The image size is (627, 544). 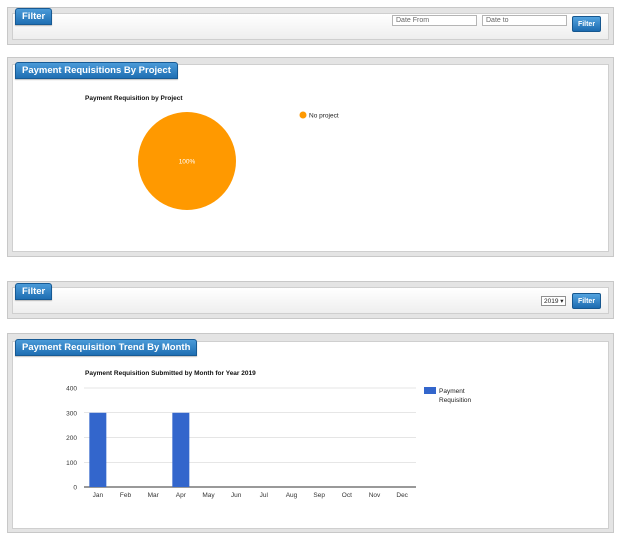 I want to click on x-tick-label: Jun, so click(x=236, y=495).